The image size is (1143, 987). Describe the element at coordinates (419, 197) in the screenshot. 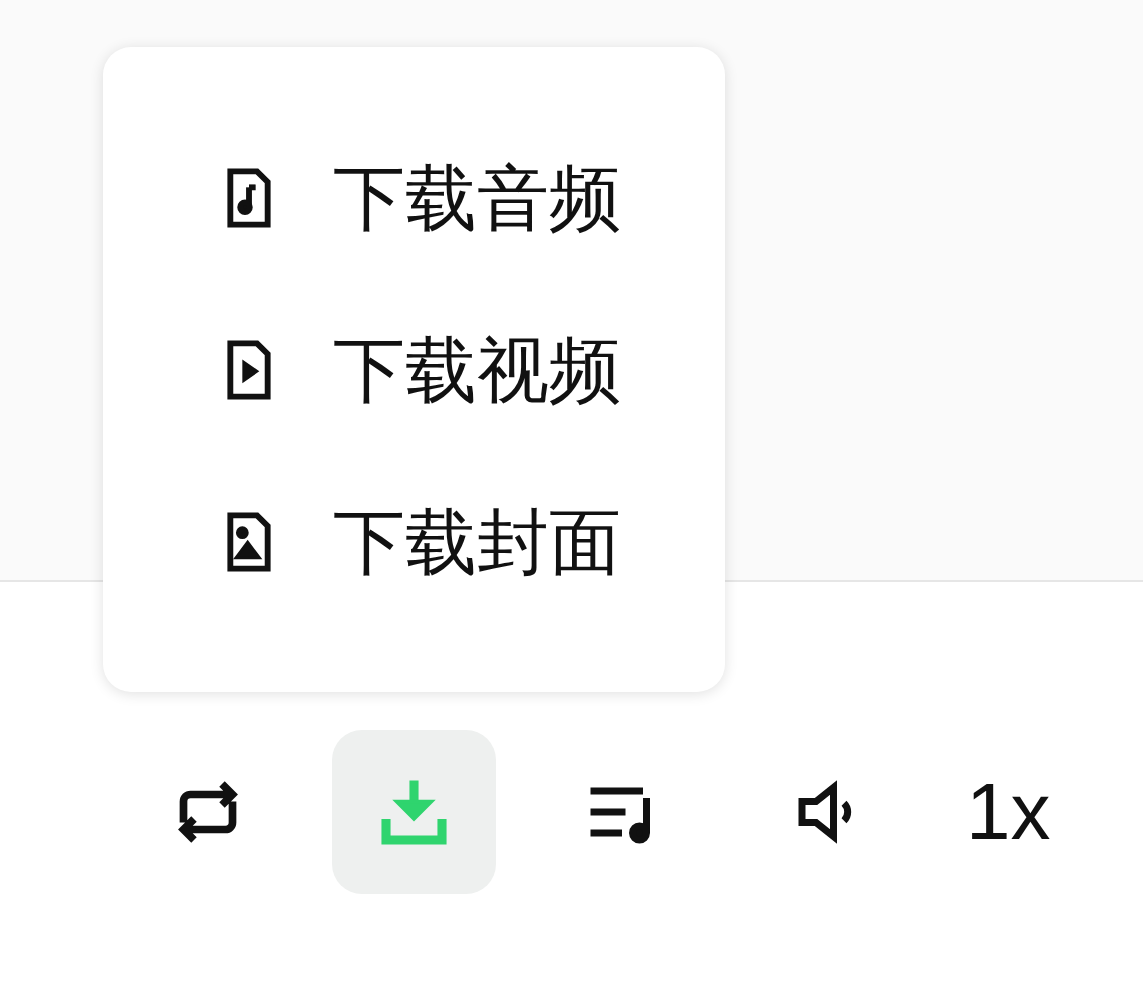

I see `menu-item: 下载音频` at that location.